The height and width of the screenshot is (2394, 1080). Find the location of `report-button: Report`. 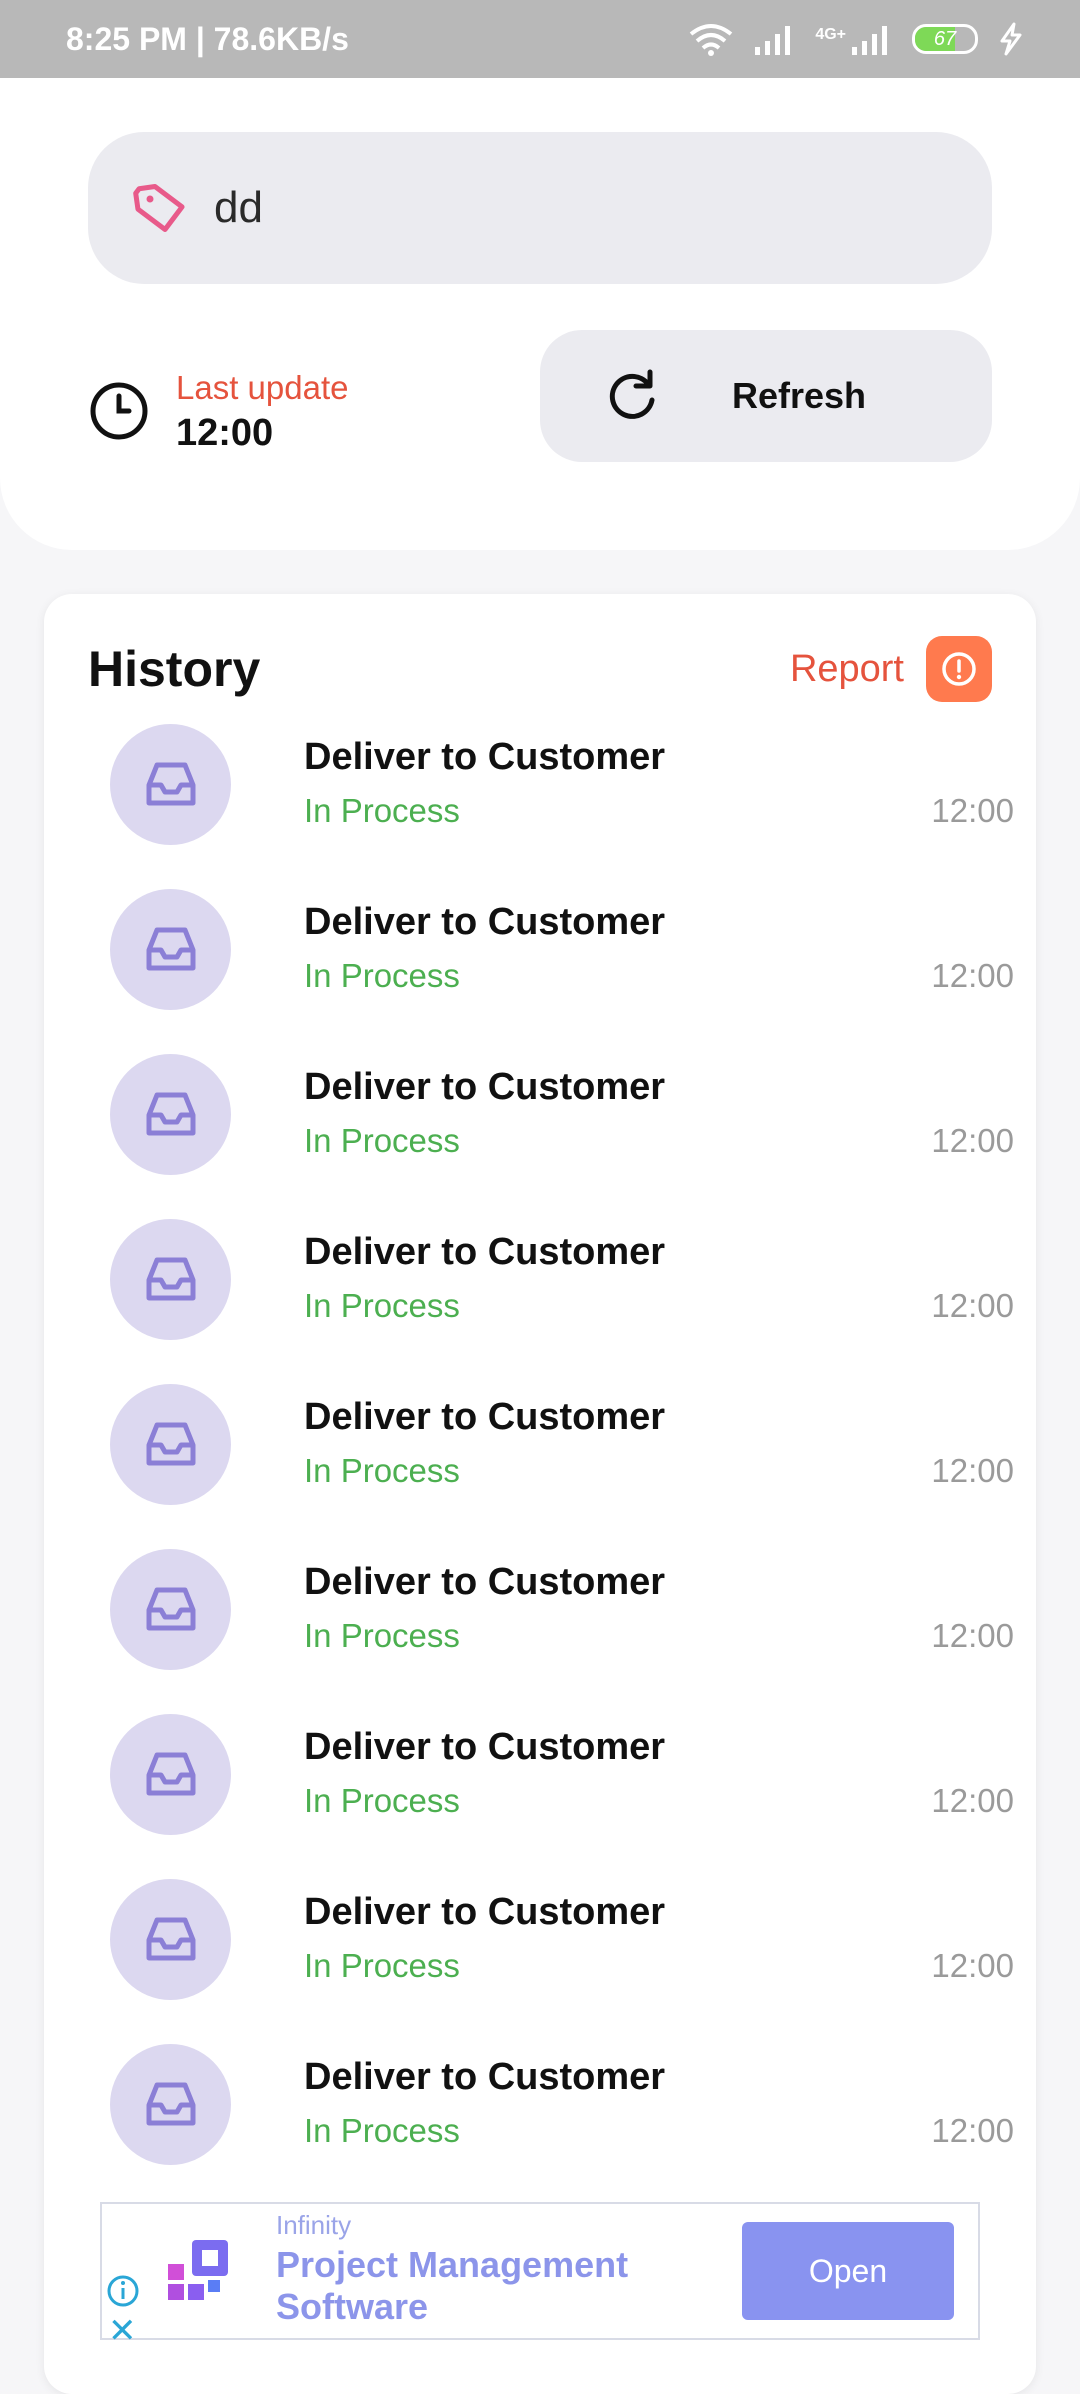

report-button: Report is located at coordinates (891, 669).